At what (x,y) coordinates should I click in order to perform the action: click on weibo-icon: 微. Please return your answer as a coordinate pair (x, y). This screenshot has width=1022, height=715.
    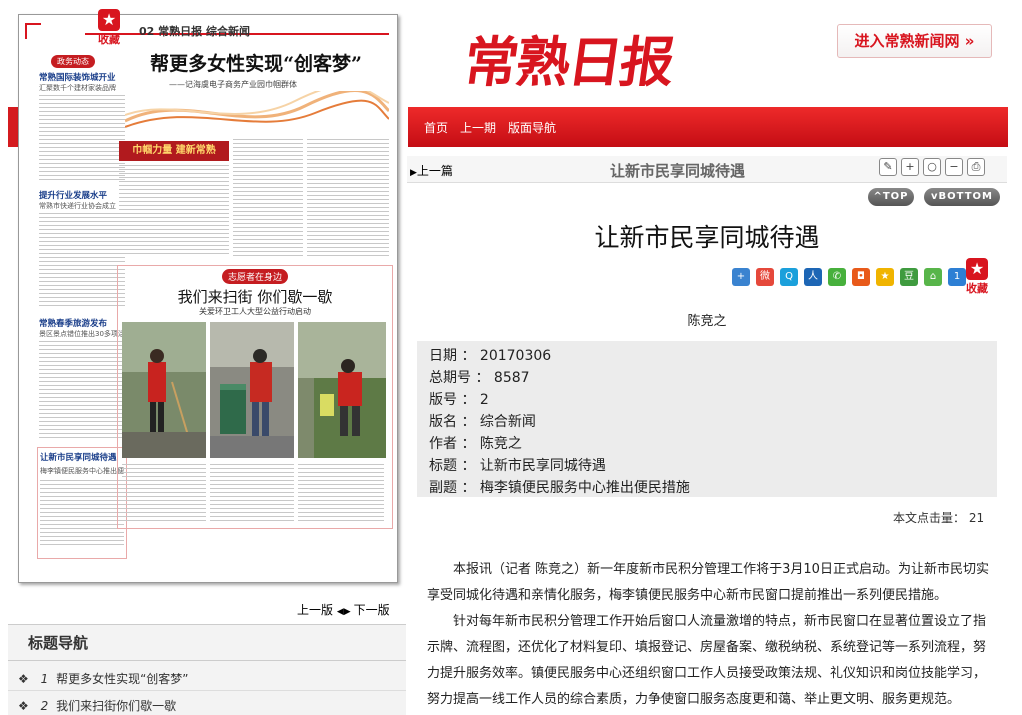
    Looking at the image, I should click on (765, 277).